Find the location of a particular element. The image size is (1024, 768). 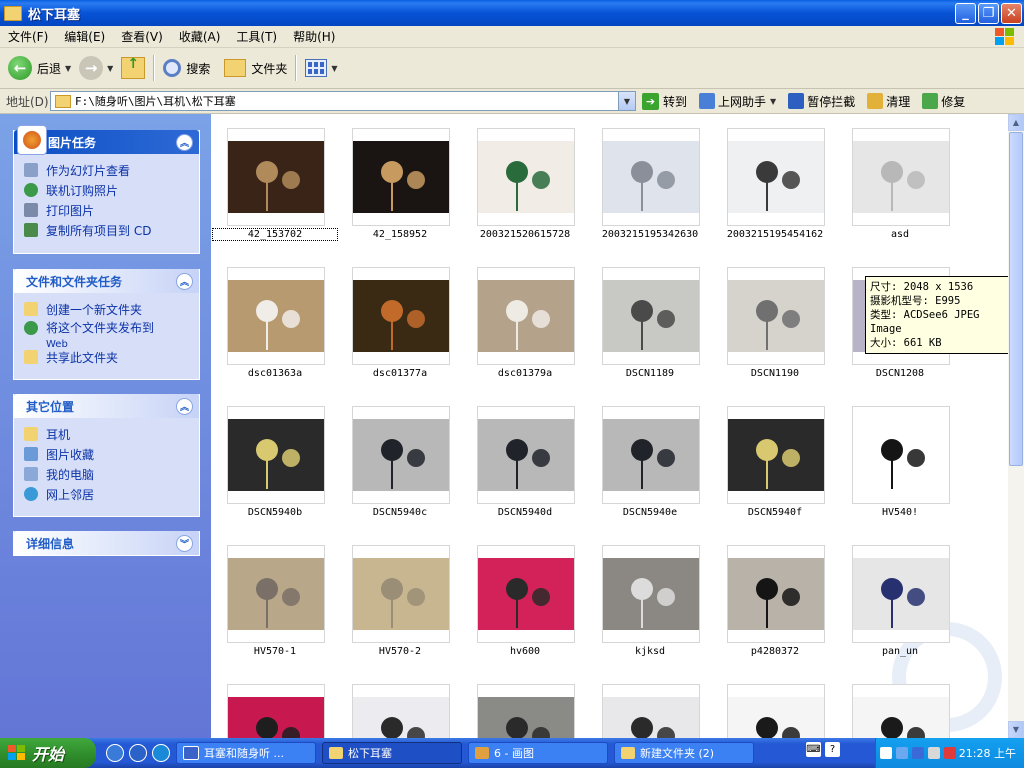

file-name: 42_153702 is located at coordinates (275, 234).